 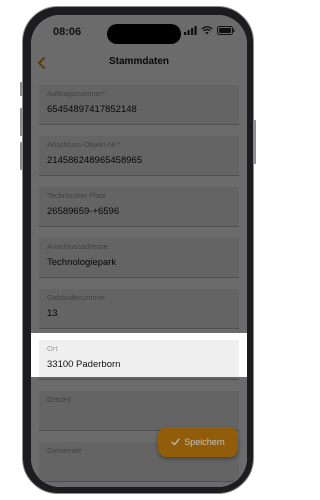 I want to click on status-time: 08:06, so click(x=67, y=32).